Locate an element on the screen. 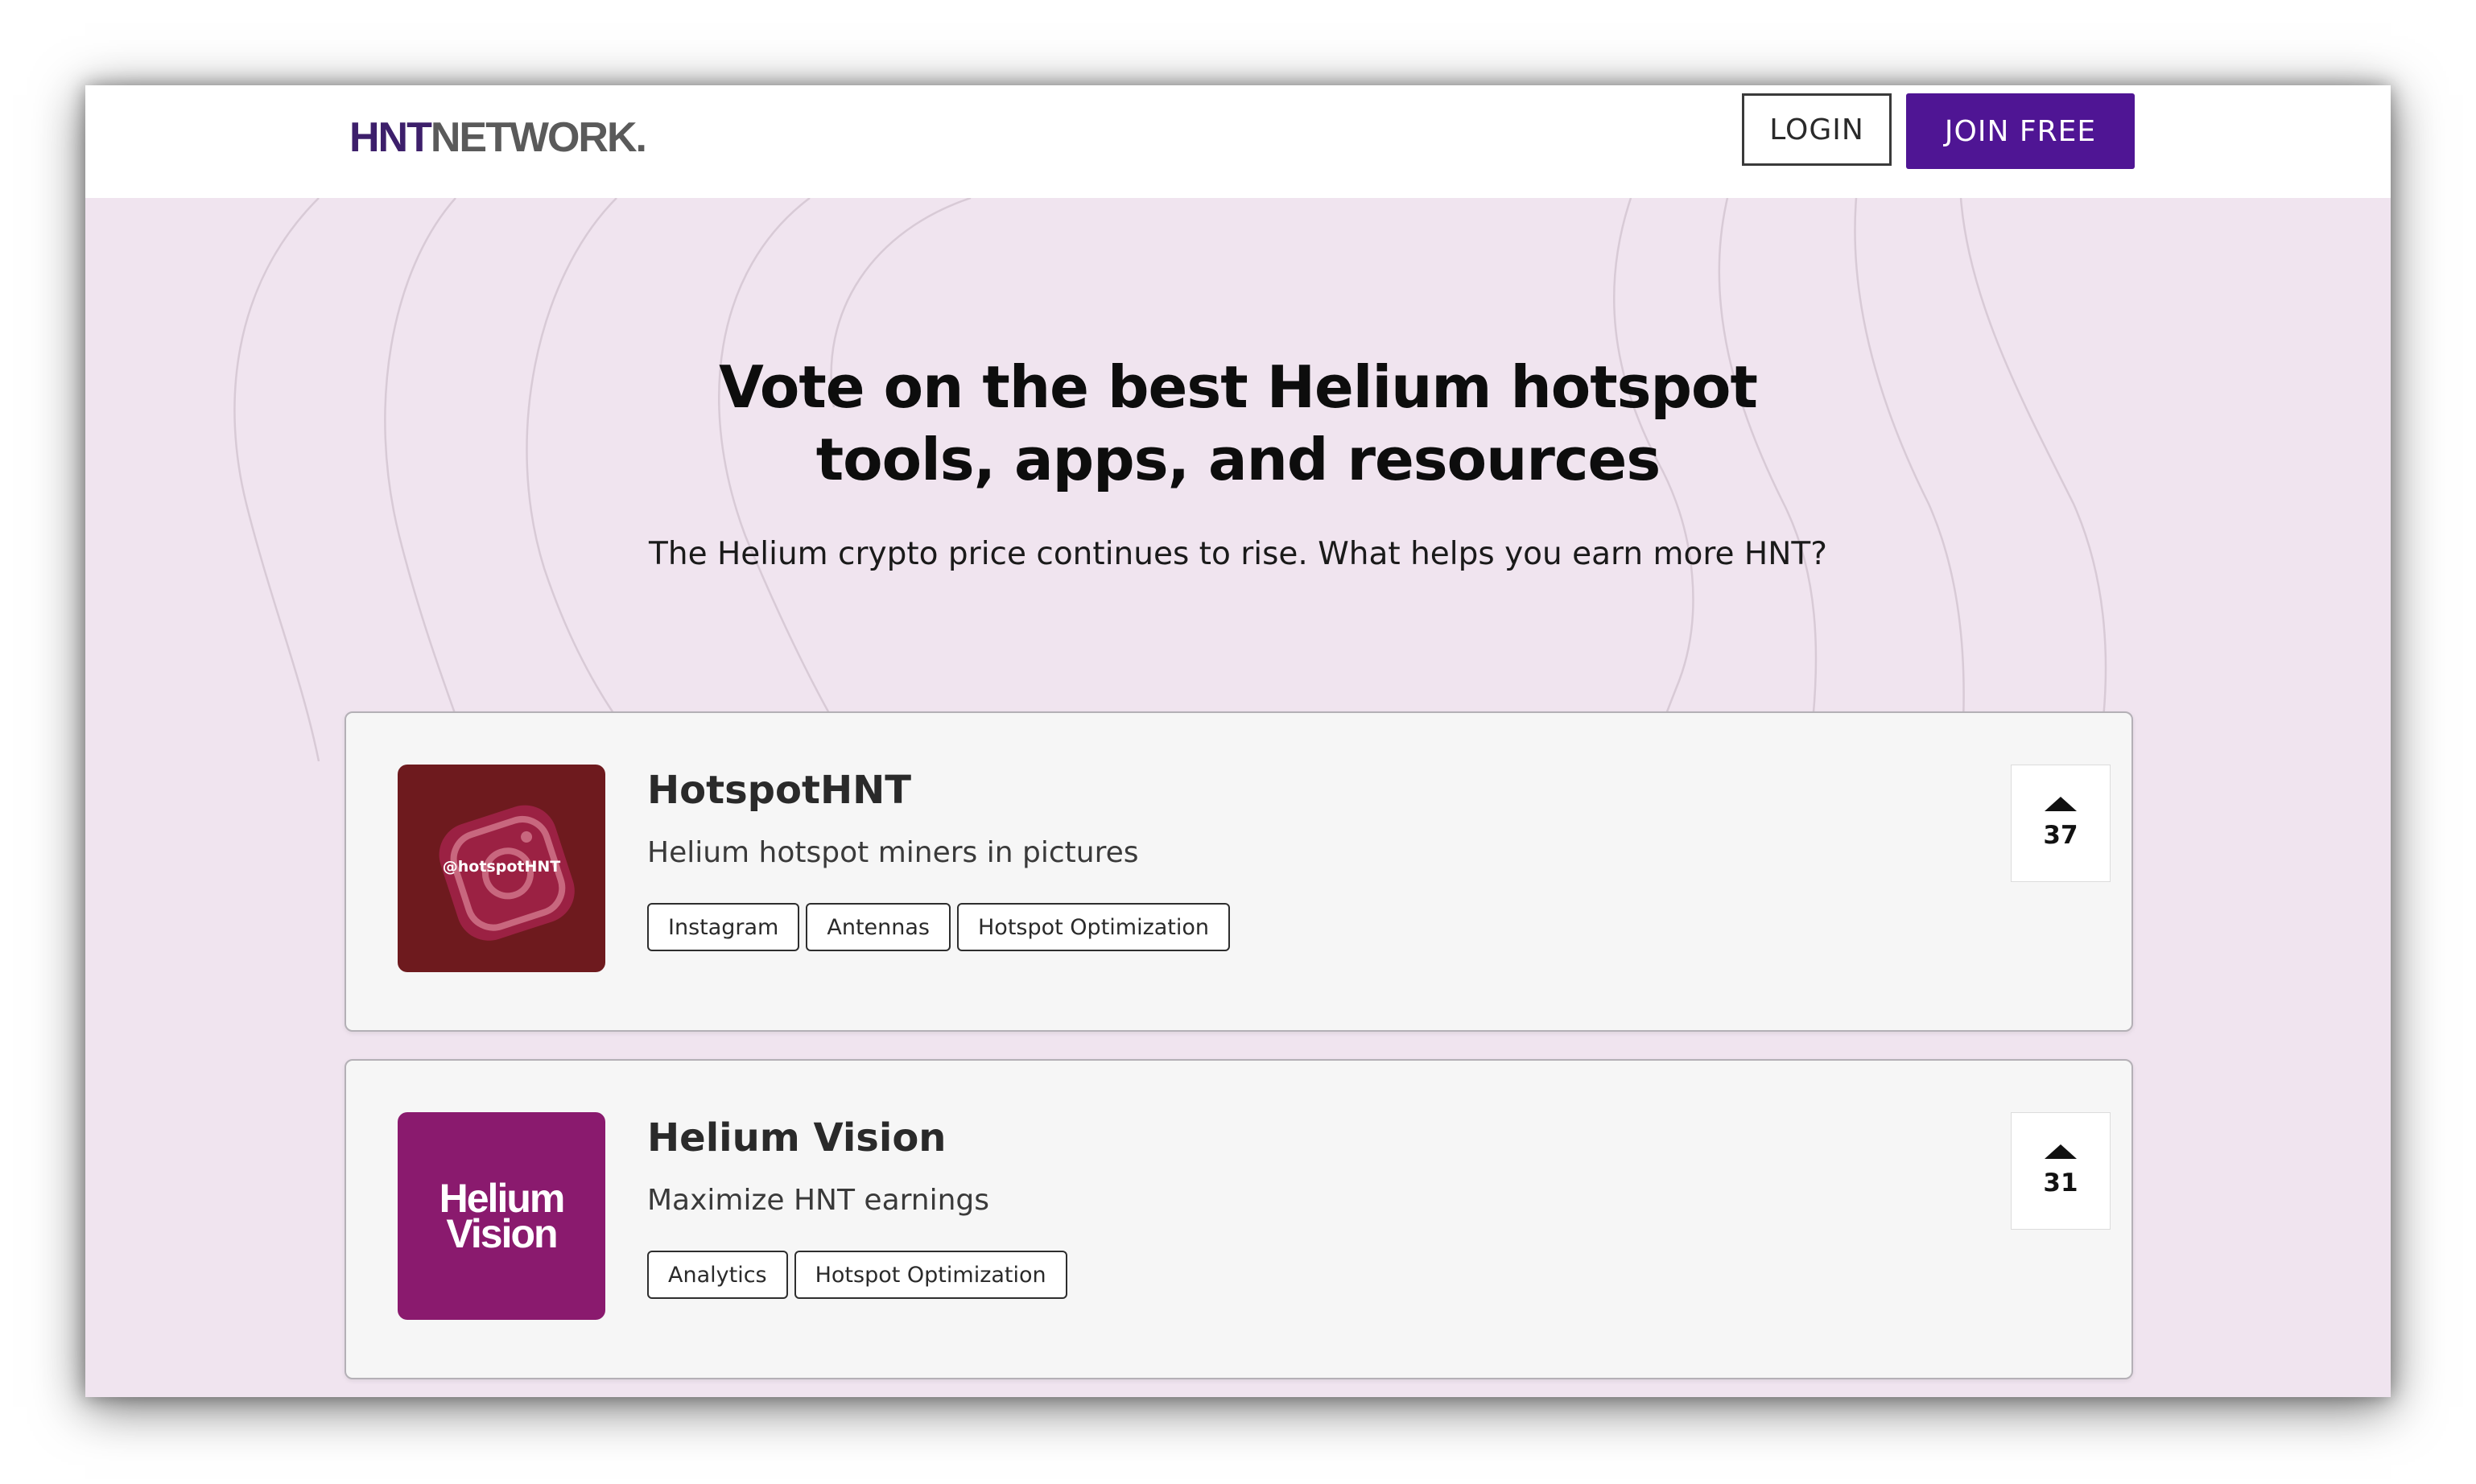  login-button: LOGIN is located at coordinates (1817, 129).